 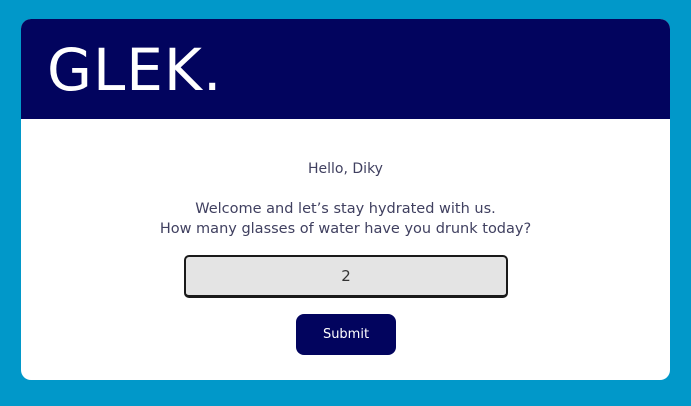 What do you see at coordinates (135, 70) in the screenshot?
I see `app-logo: GLEK.` at bounding box center [135, 70].